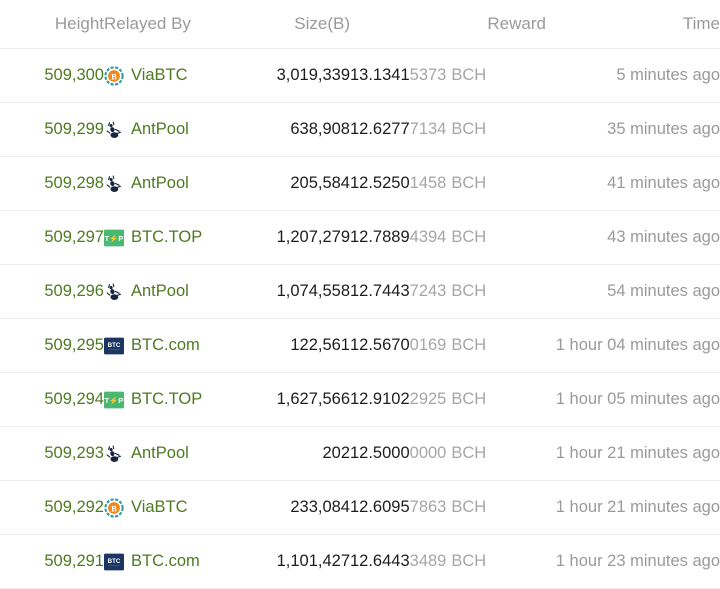 The image size is (720, 589). I want to click on reward-integer-part: 12.6095, so click(380, 507).